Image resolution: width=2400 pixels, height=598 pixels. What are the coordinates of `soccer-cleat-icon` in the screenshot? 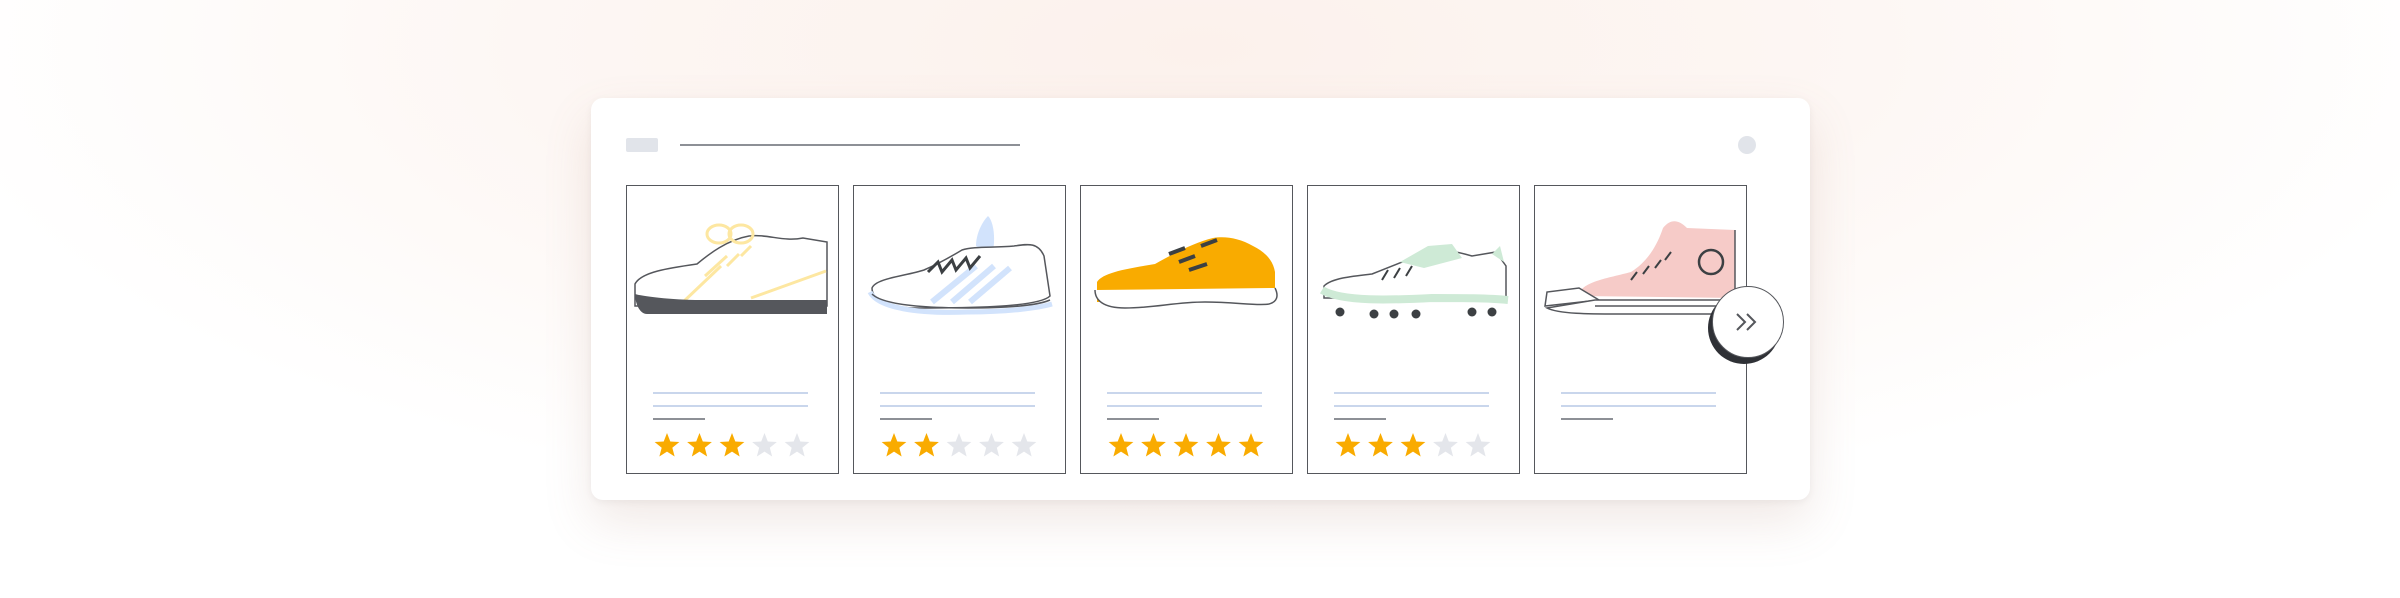 It's located at (1414, 281).